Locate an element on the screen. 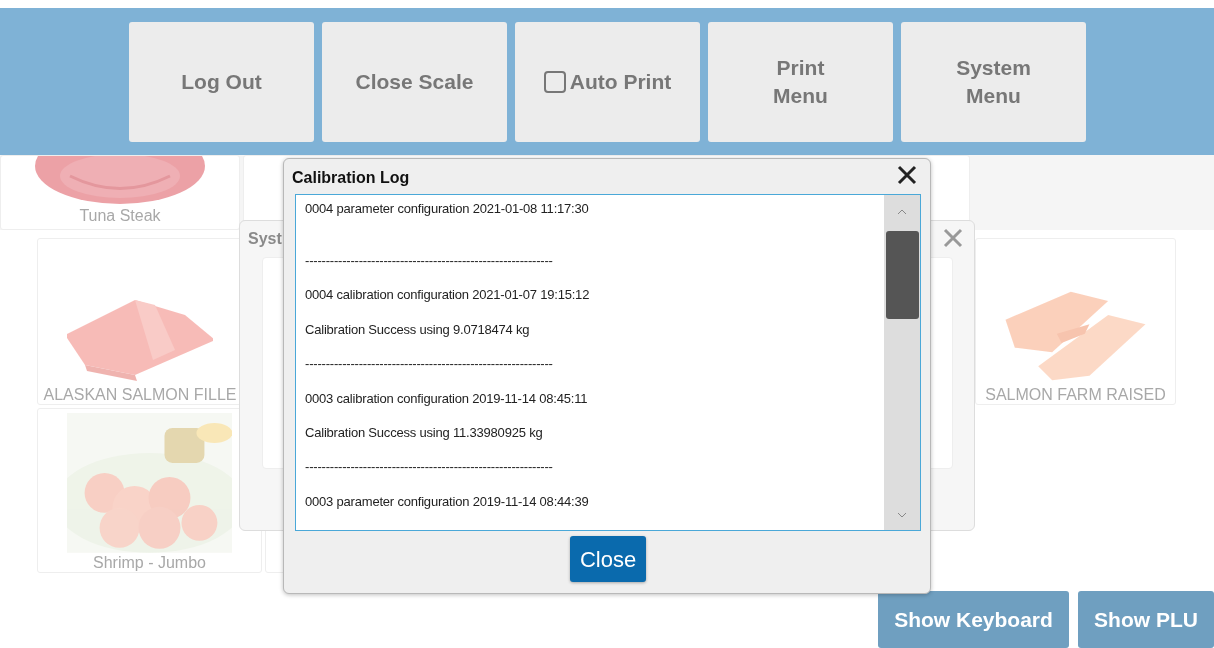 This screenshot has height=648, width=1214. product-tile: SALMON FARM RAISED is located at coordinates (1075, 321).